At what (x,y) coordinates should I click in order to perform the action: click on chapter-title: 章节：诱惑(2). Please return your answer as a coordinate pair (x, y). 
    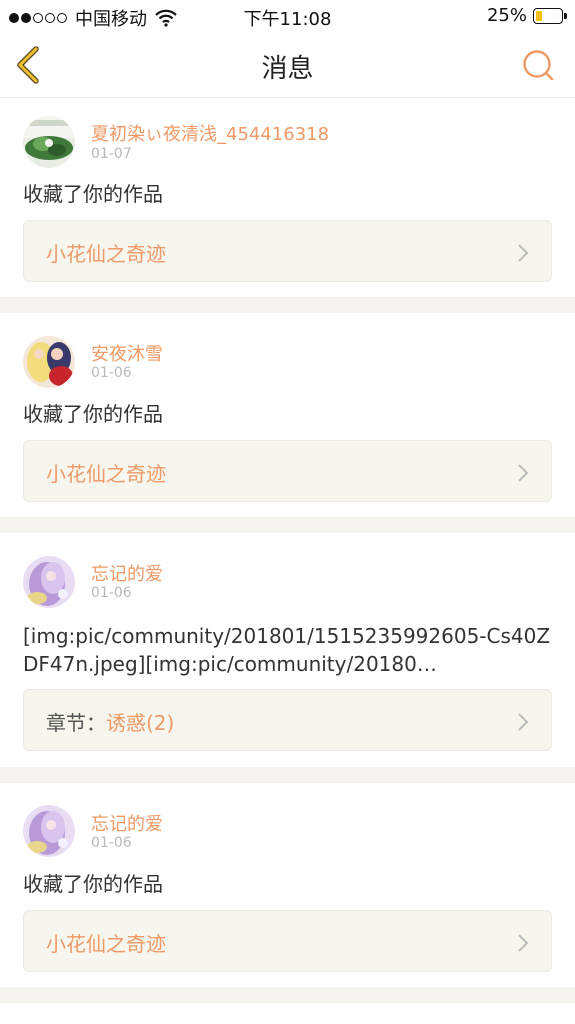
    Looking at the image, I should click on (110, 721).